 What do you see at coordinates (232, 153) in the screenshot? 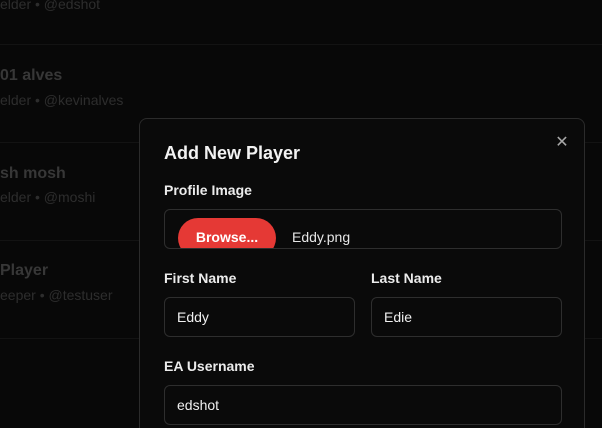
I see `modal-title: Add New Player` at bounding box center [232, 153].